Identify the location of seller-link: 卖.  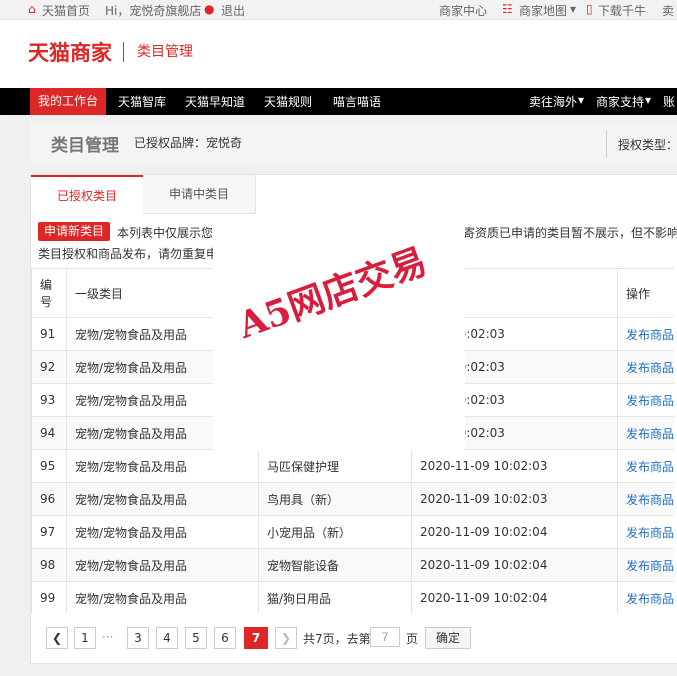
(668, 10).